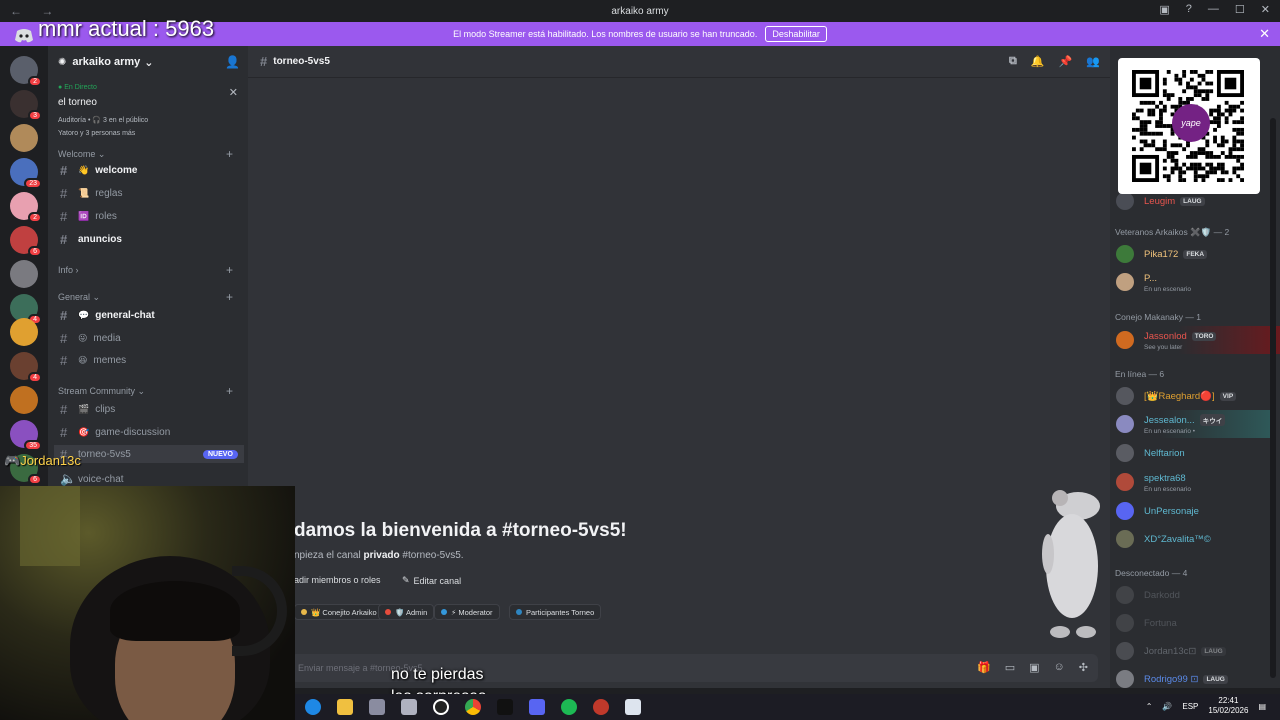  Describe the element at coordinates (145, 391) in the screenshot. I see `category-stream-community: Stream Community ⌄ +` at that location.